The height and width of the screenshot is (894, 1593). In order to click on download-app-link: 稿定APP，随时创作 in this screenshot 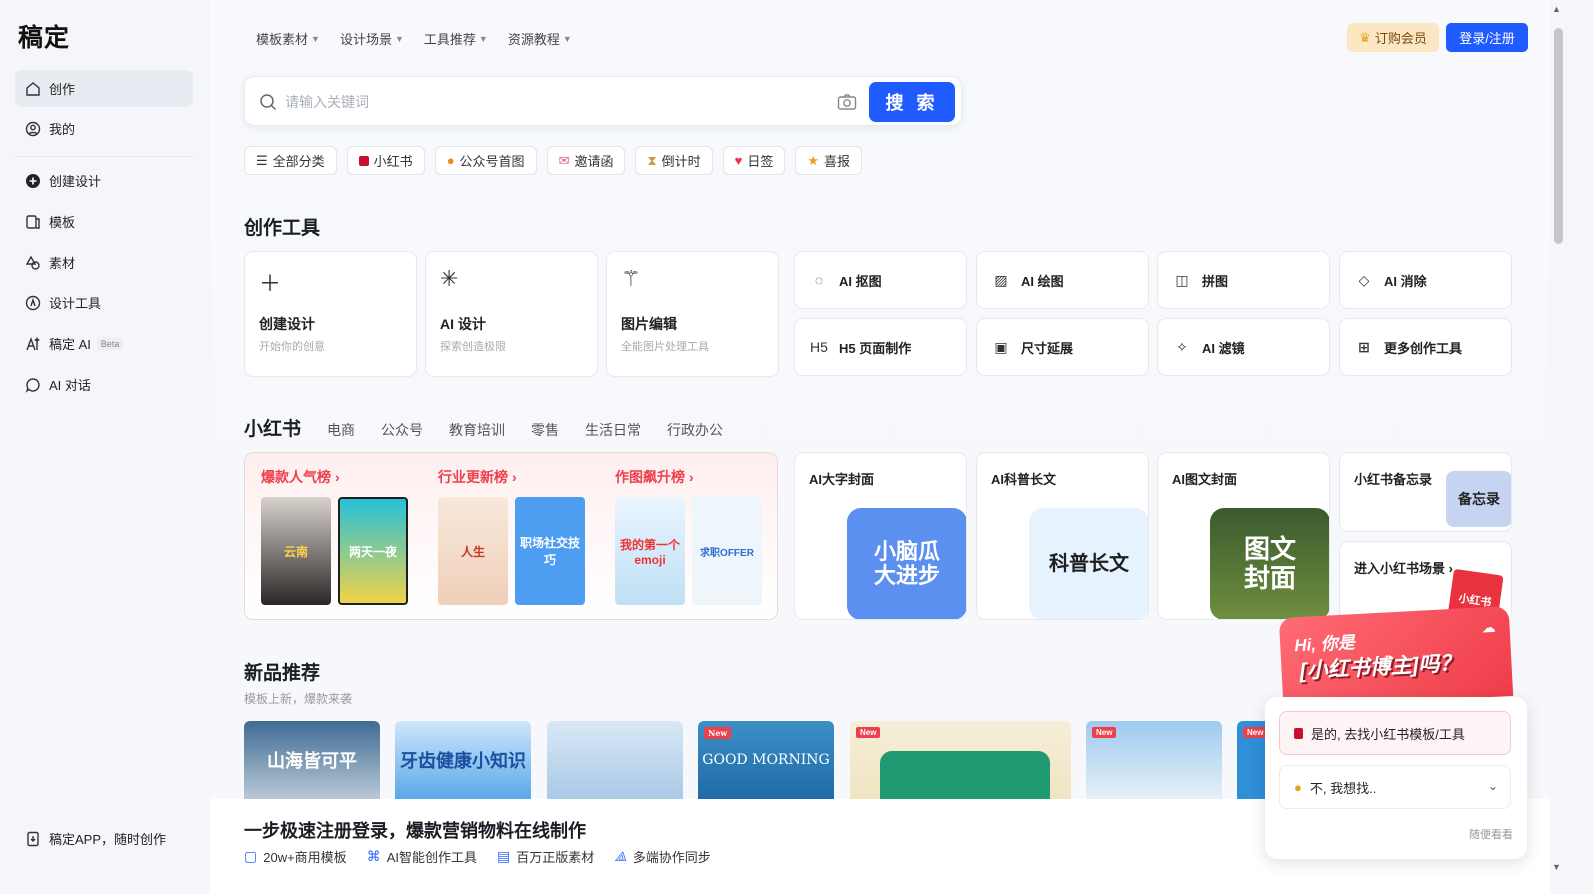, I will do `click(104, 838)`.